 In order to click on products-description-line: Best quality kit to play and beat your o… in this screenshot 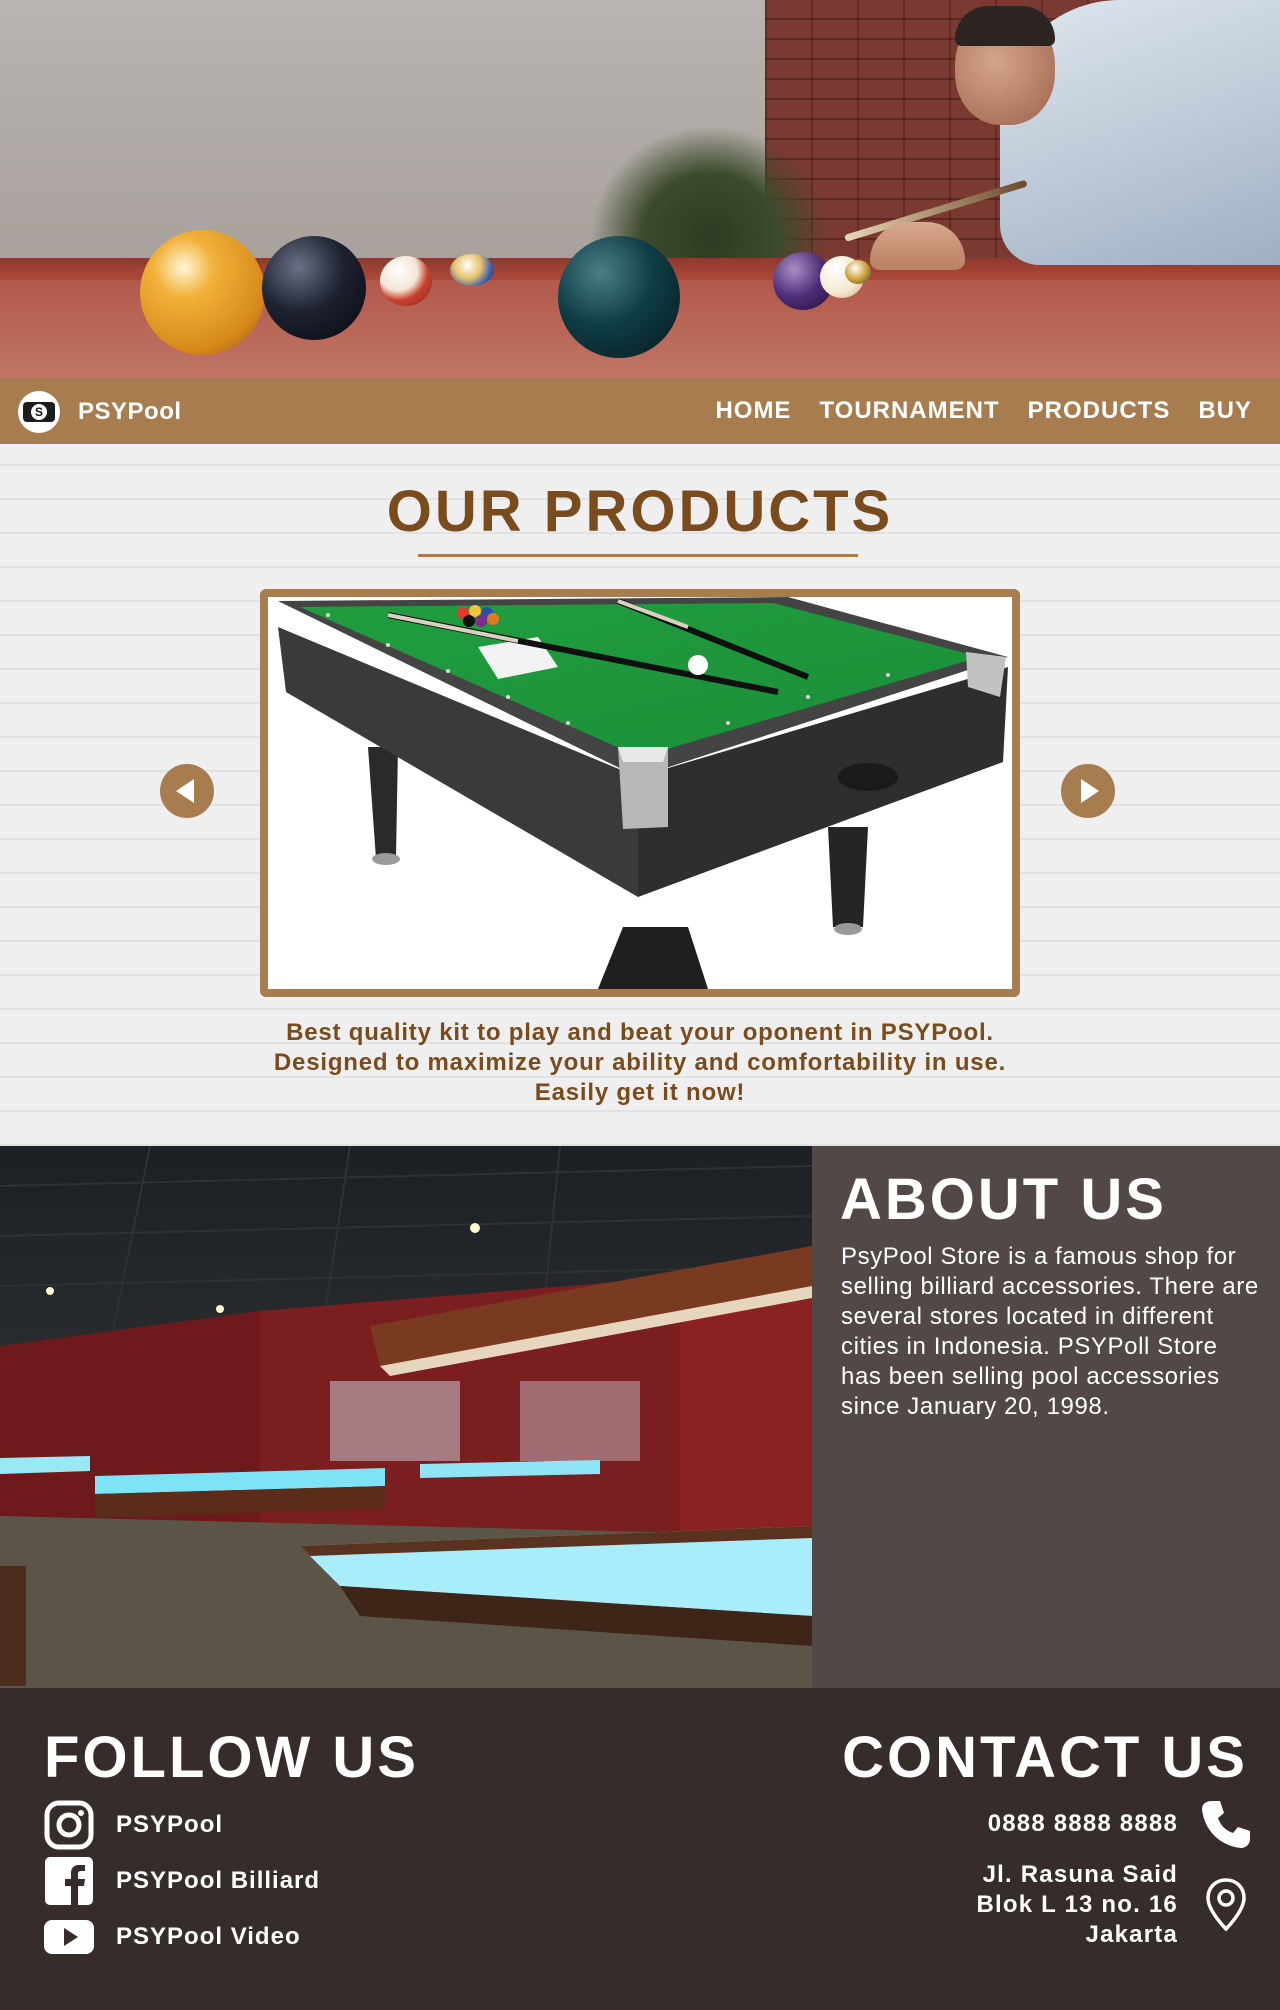, I will do `click(640, 1032)`.